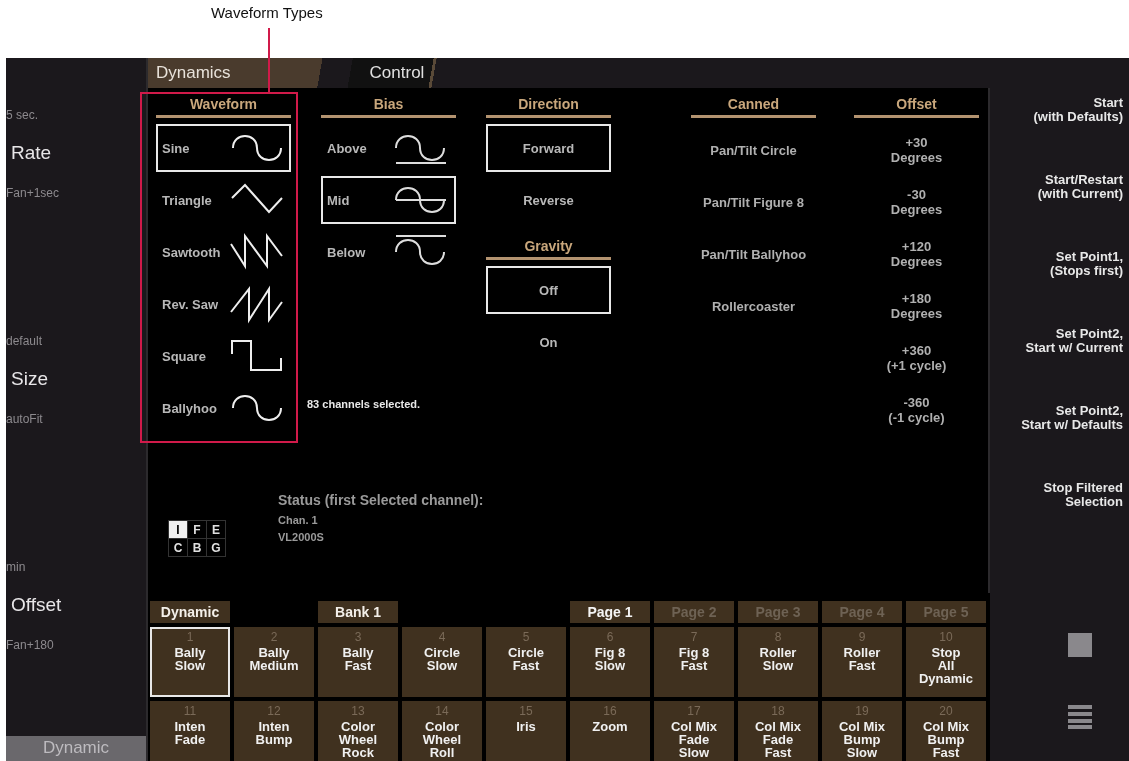 The width and height of the screenshot is (1129, 761). What do you see at coordinates (753, 202) in the screenshot?
I see `canned-option: Pan/Tilt Figure 8` at bounding box center [753, 202].